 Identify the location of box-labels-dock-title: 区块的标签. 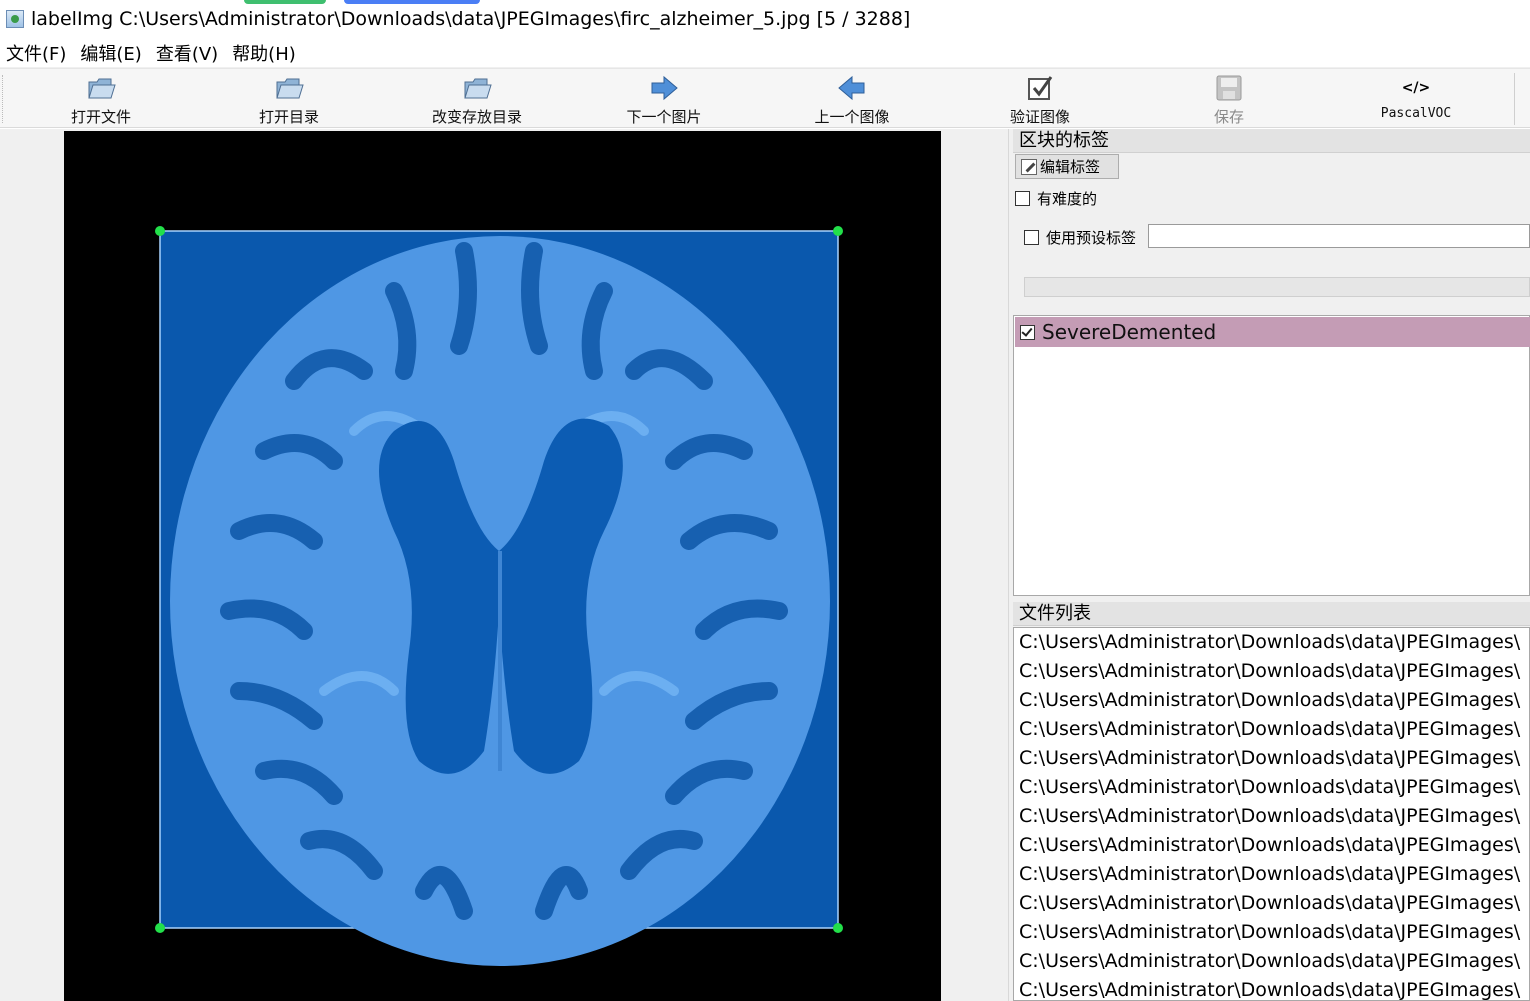
(1271, 141).